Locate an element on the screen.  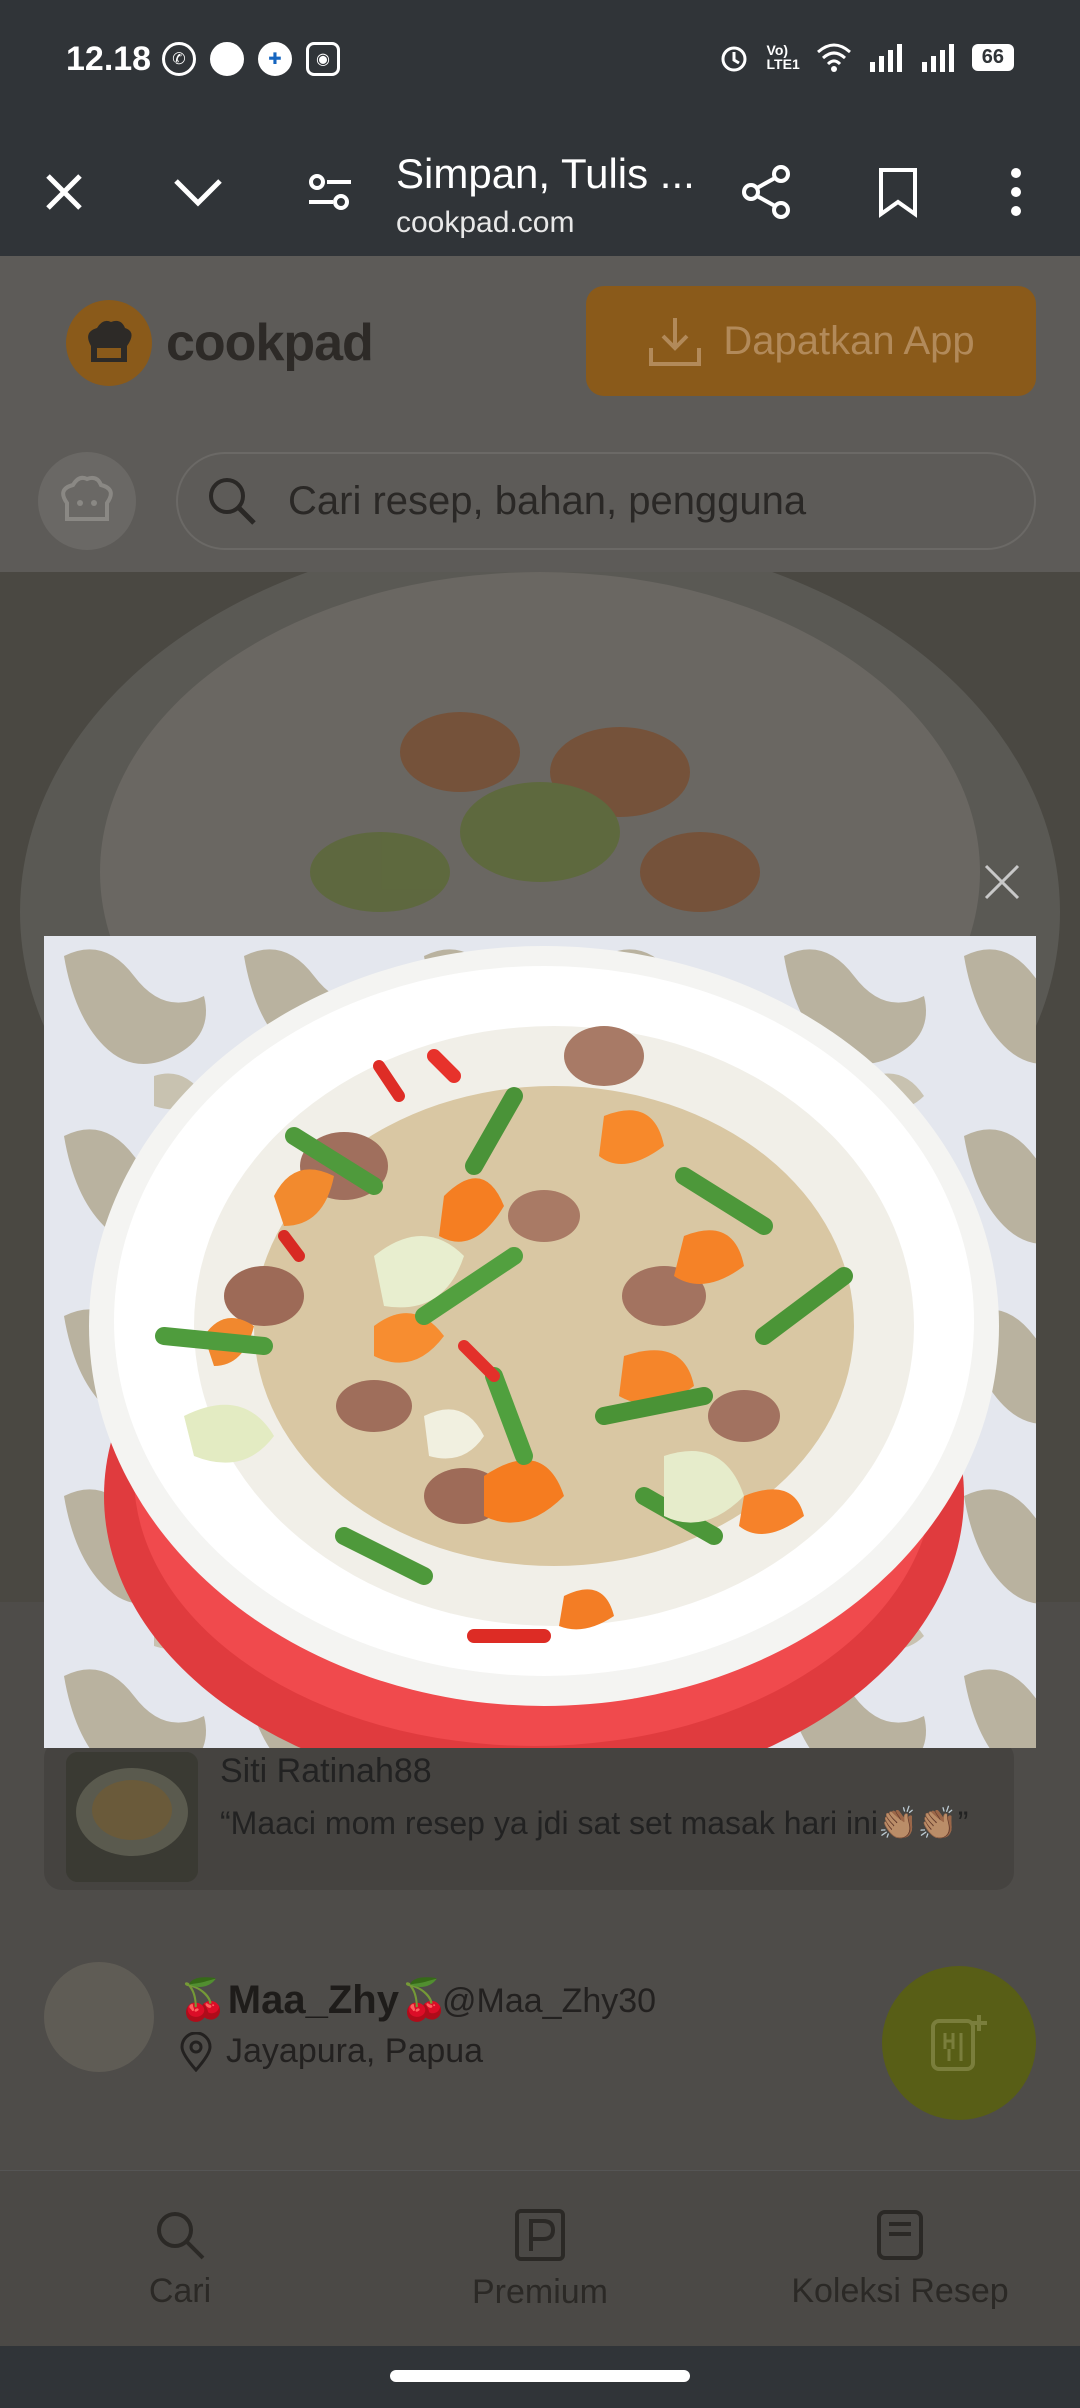
nav-collection: Koleksi Resep is located at coordinates (900, 2258).